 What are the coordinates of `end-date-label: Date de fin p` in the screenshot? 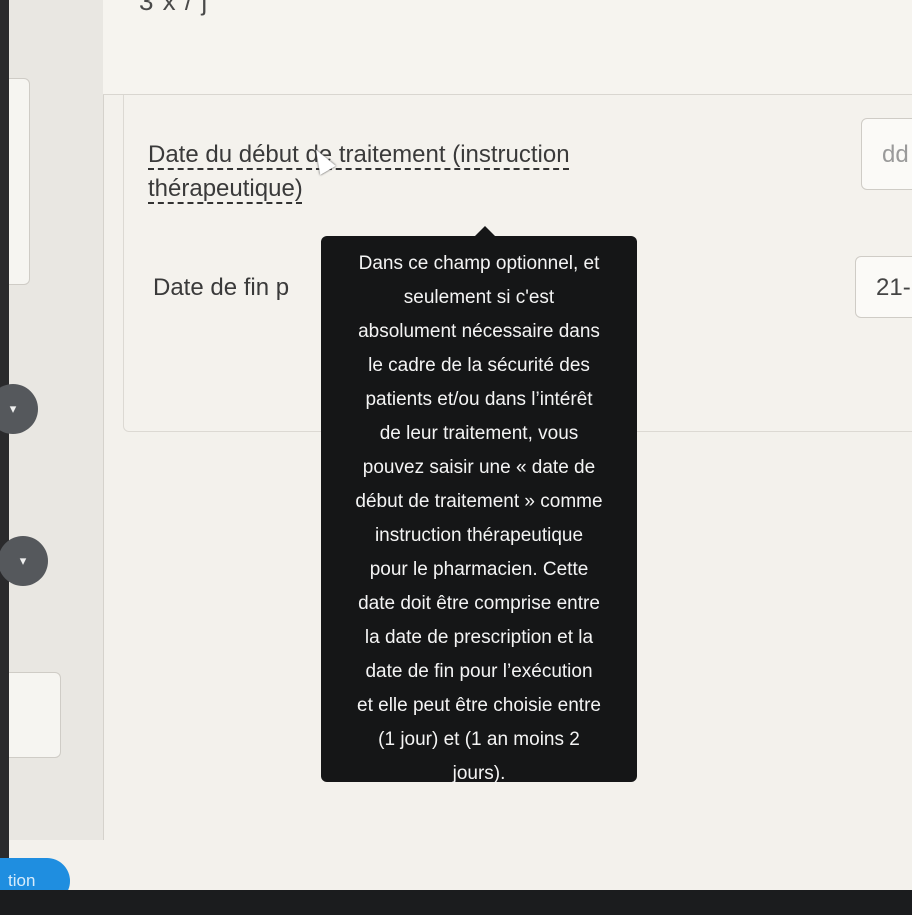 It's located at (221, 287).